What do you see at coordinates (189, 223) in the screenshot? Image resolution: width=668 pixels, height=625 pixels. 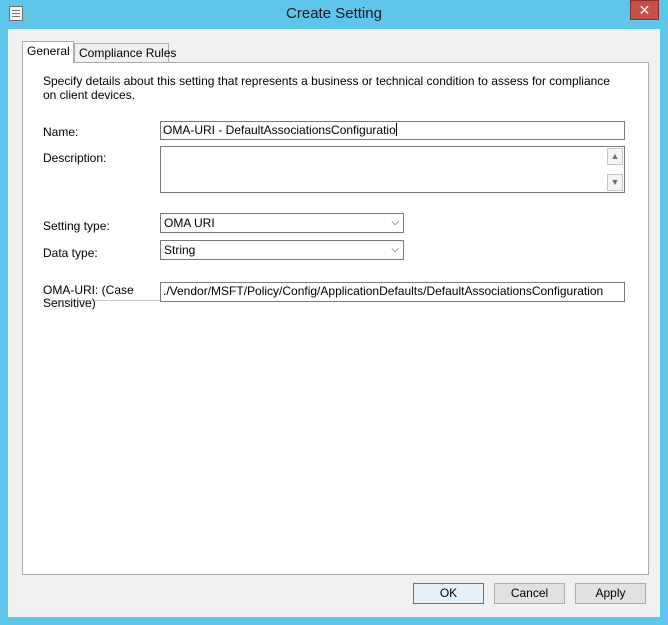 I see `setting-type-value: OMA URI` at bounding box center [189, 223].